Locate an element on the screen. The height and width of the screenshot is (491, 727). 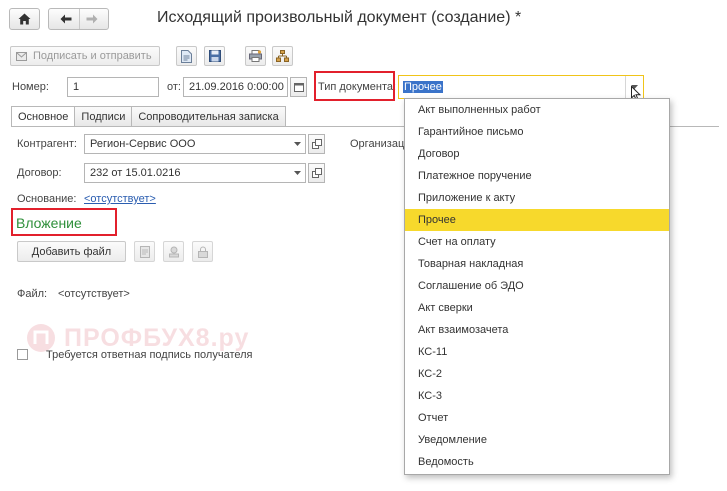
sign-send-icon is located at coordinates (21, 56).